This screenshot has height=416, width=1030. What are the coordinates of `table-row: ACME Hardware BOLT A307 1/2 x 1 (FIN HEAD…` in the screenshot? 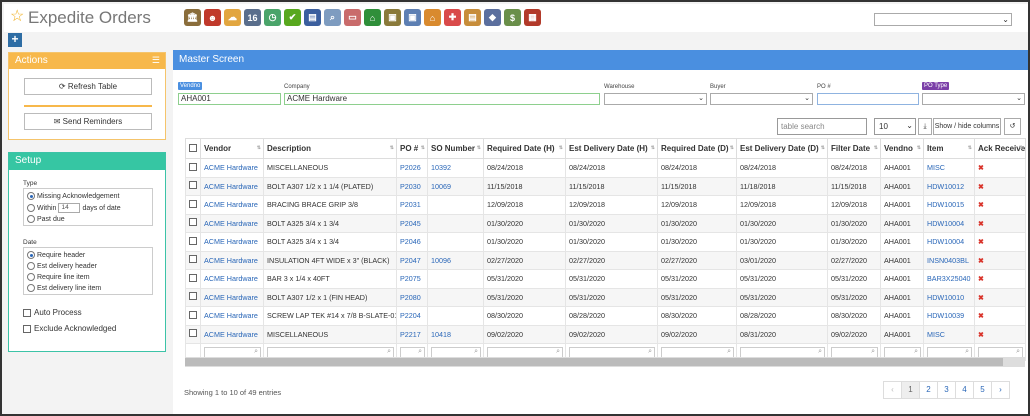 It's located at (605, 297).